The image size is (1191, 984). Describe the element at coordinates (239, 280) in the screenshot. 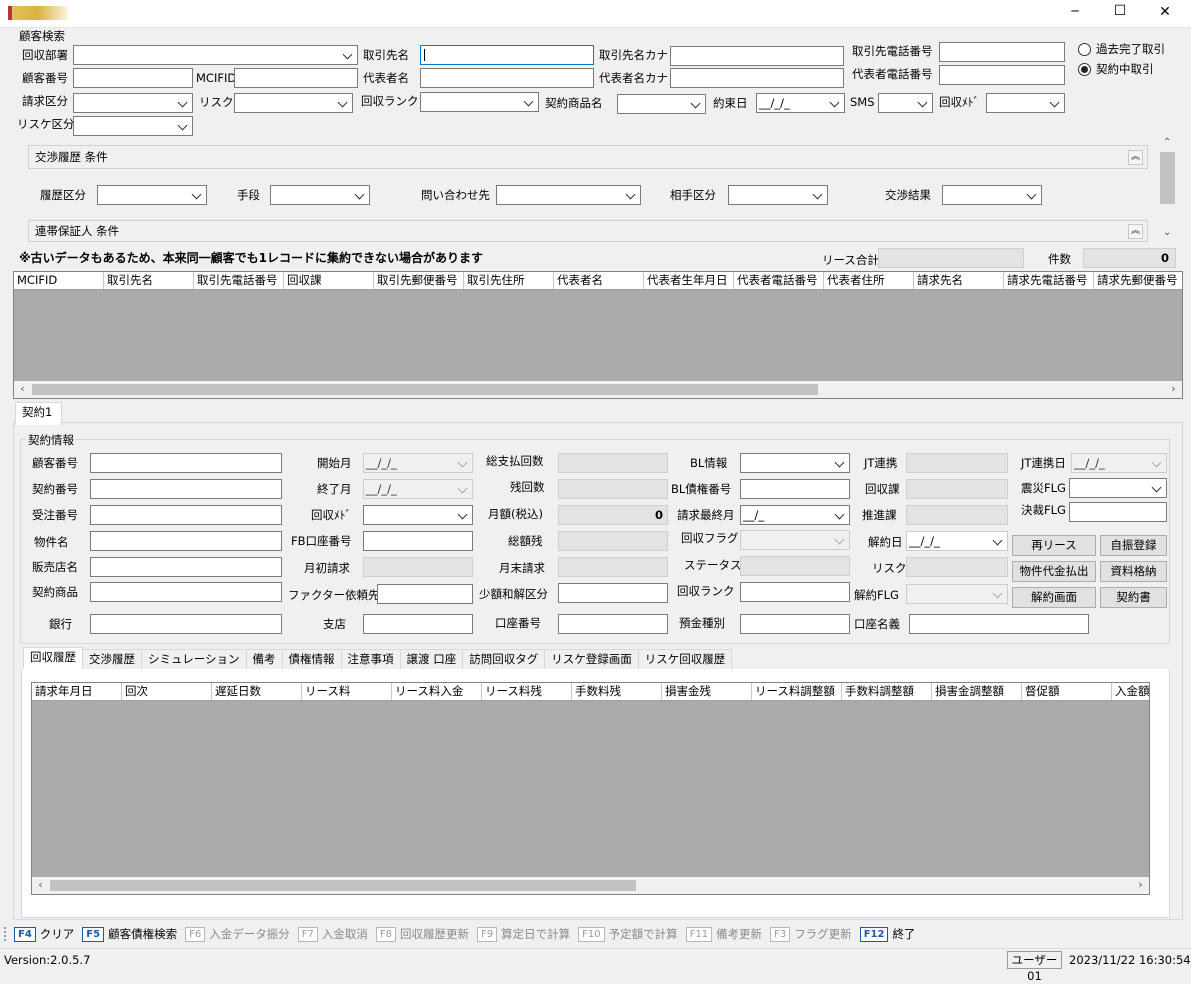

I see `customer-grid-col: 取引先電話番号` at that location.